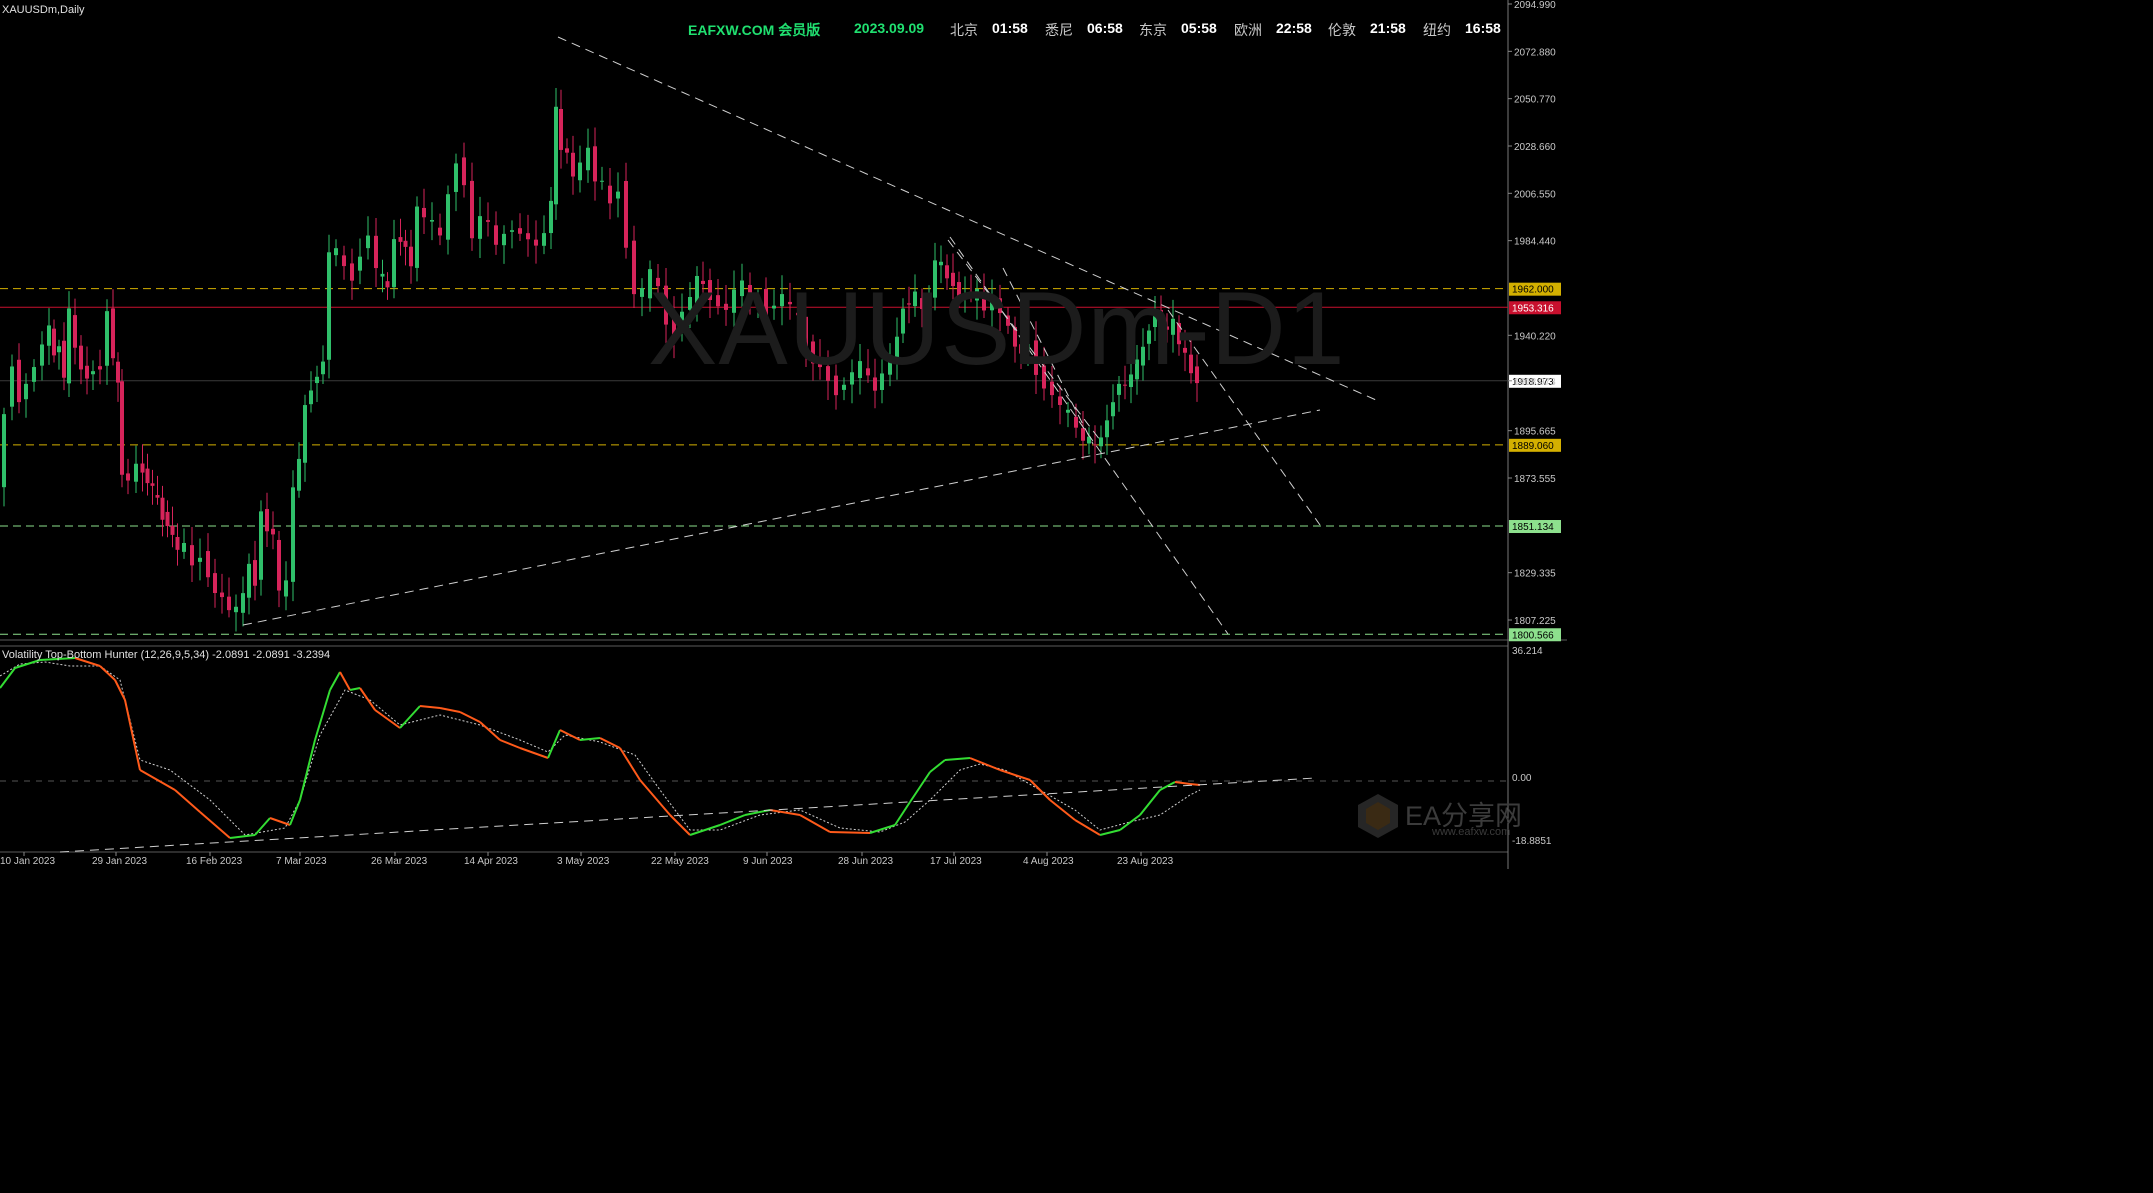 The width and height of the screenshot is (2153, 1193). Describe the element at coordinates (1294, 28) in the screenshot. I see `clock-time: 22:58` at that location.